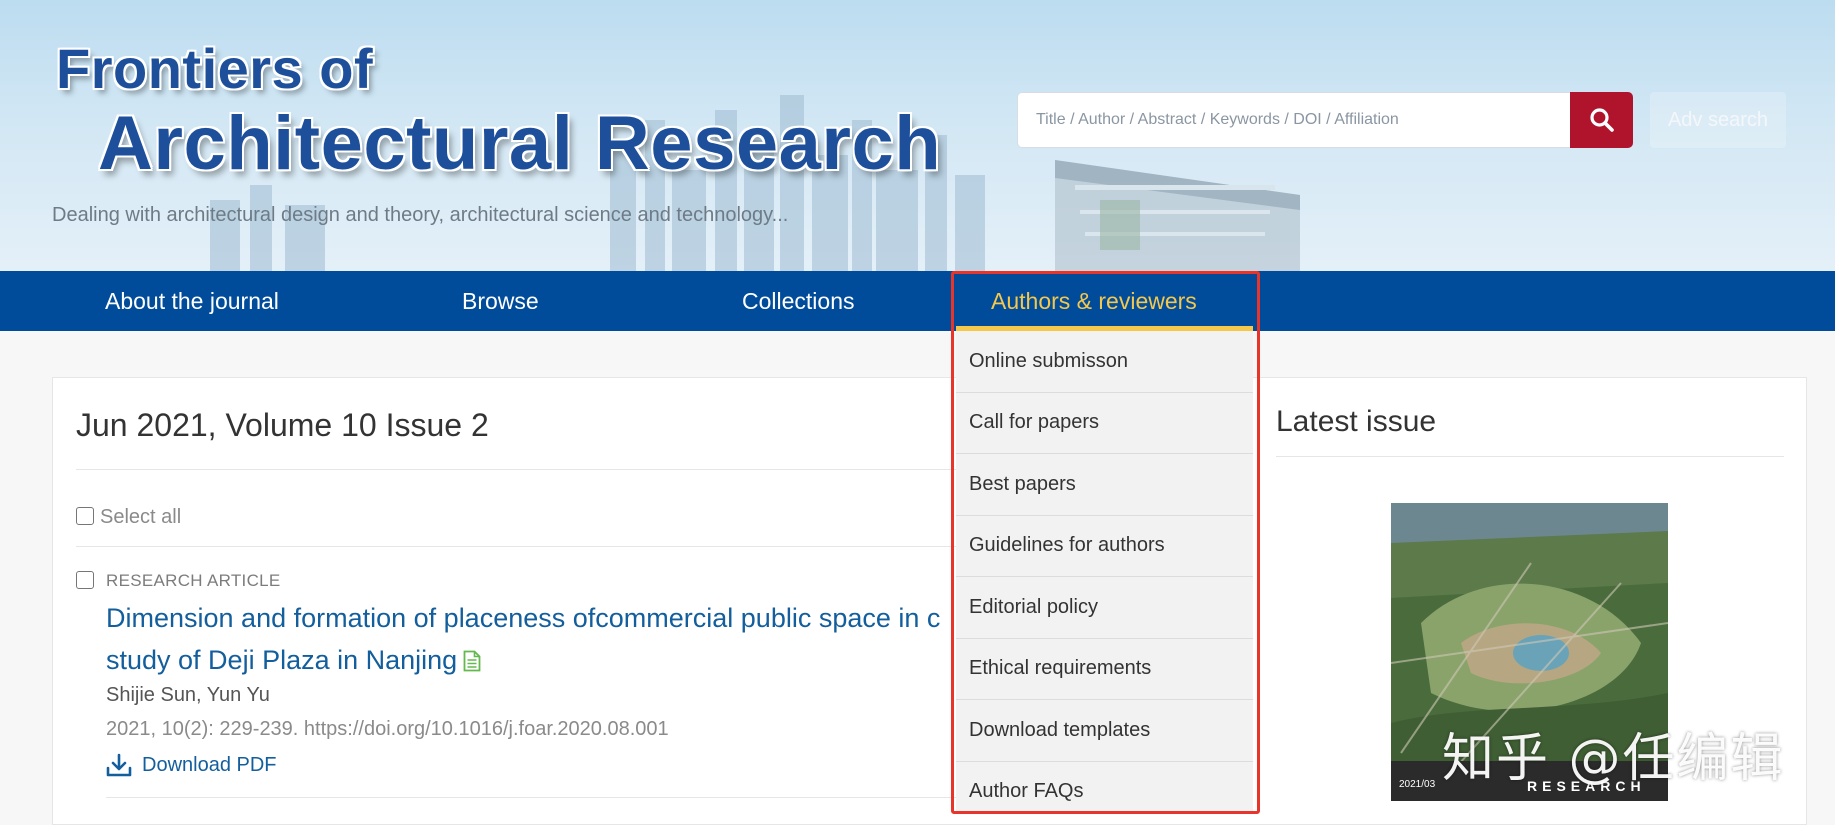 This screenshot has width=1835, height=825. What do you see at coordinates (85, 516) in the screenshot?
I see `select-all-checkbox` at bounding box center [85, 516].